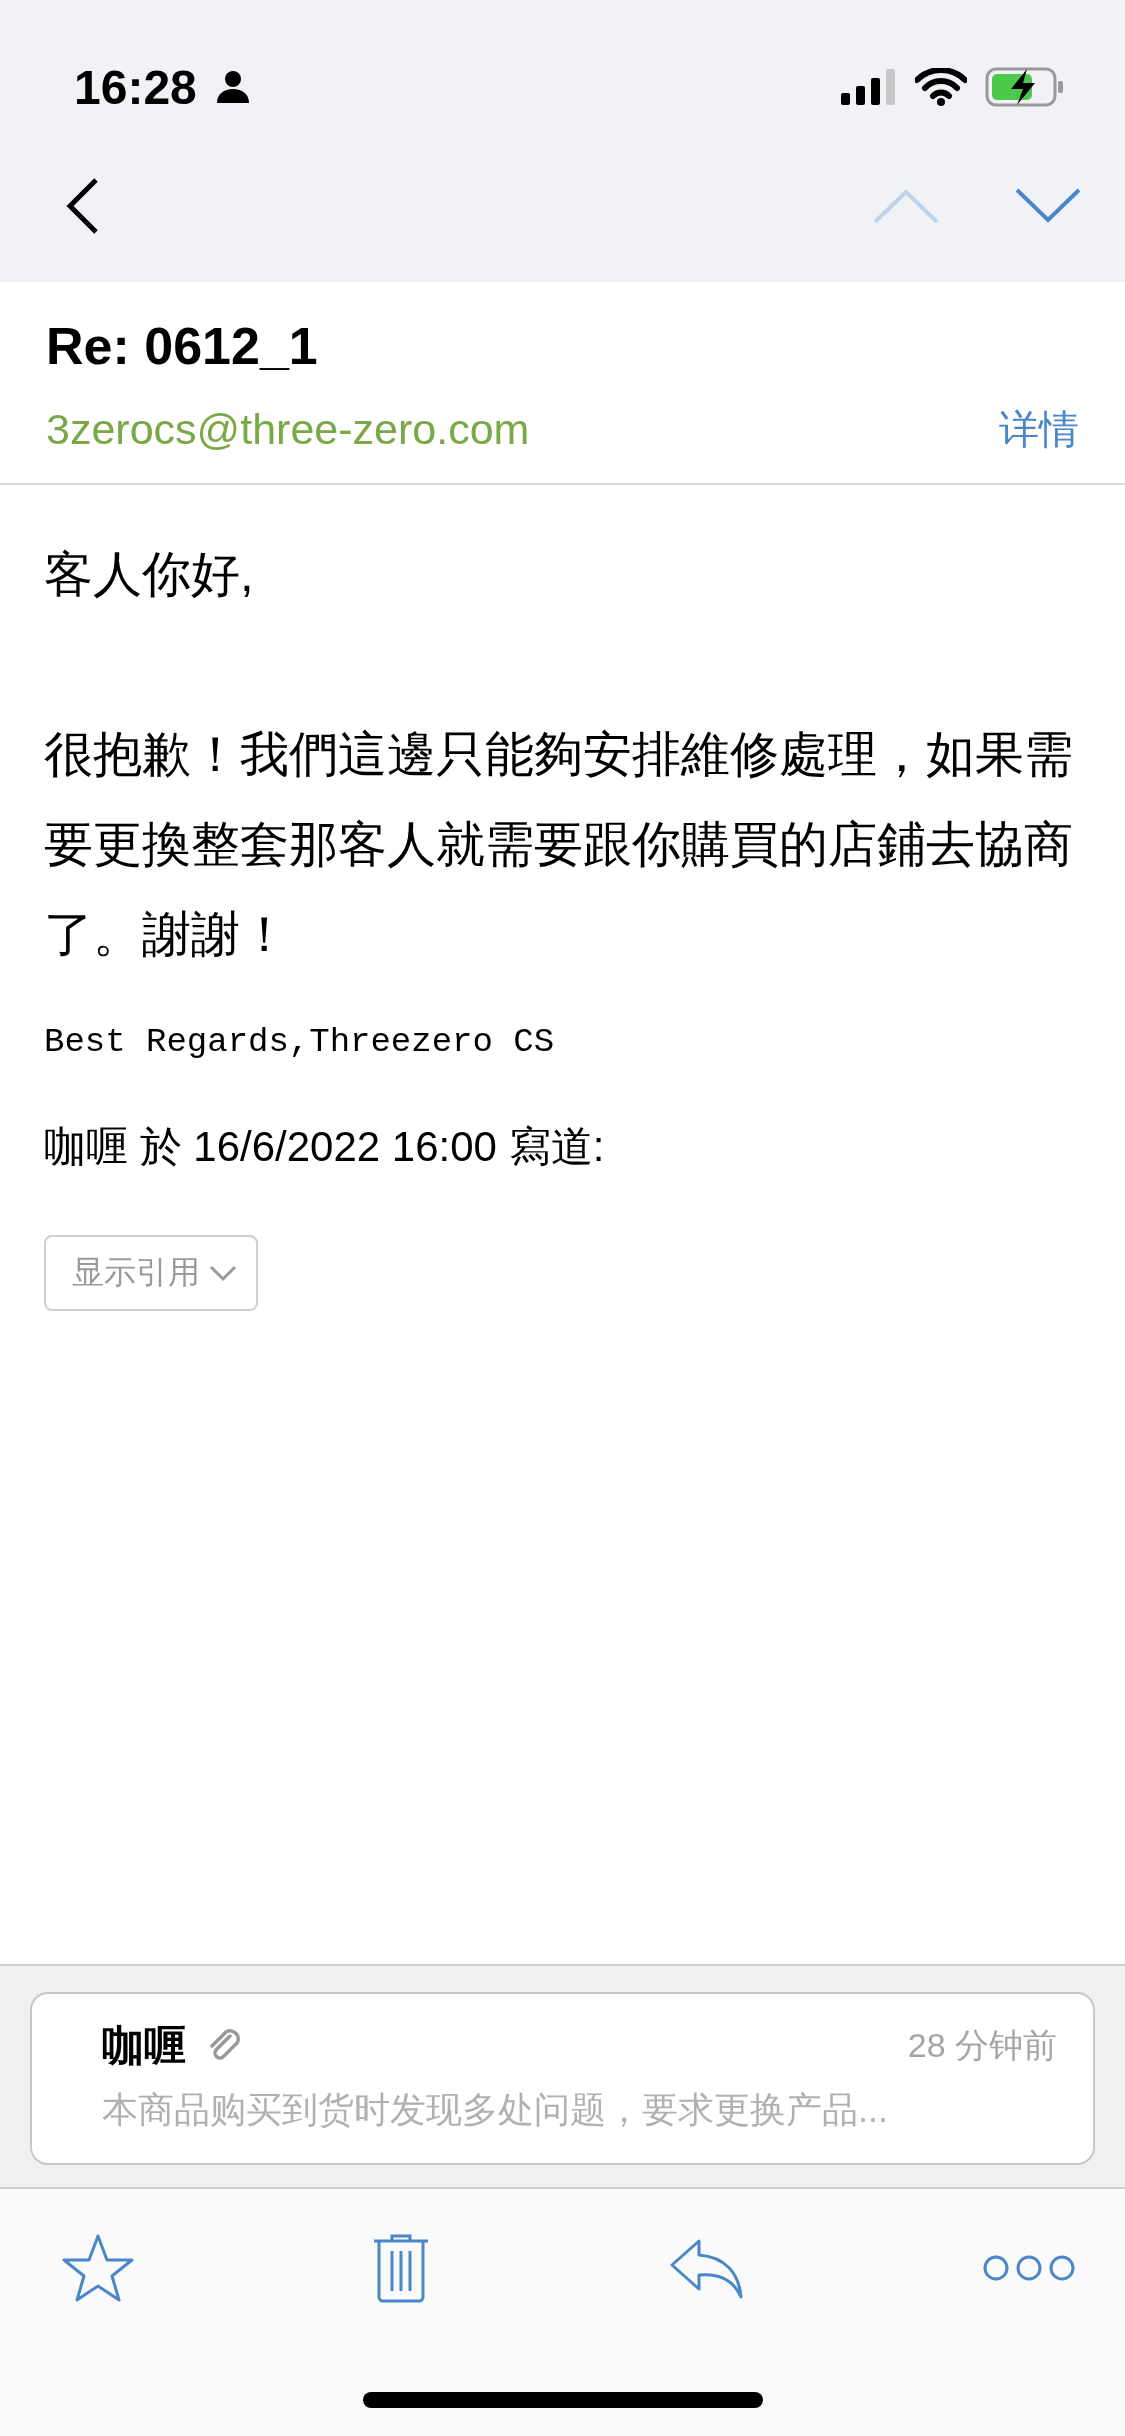  Describe the element at coordinates (300, 1042) in the screenshot. I see `signature-text: Best Regards,Threezero CS` at that location.